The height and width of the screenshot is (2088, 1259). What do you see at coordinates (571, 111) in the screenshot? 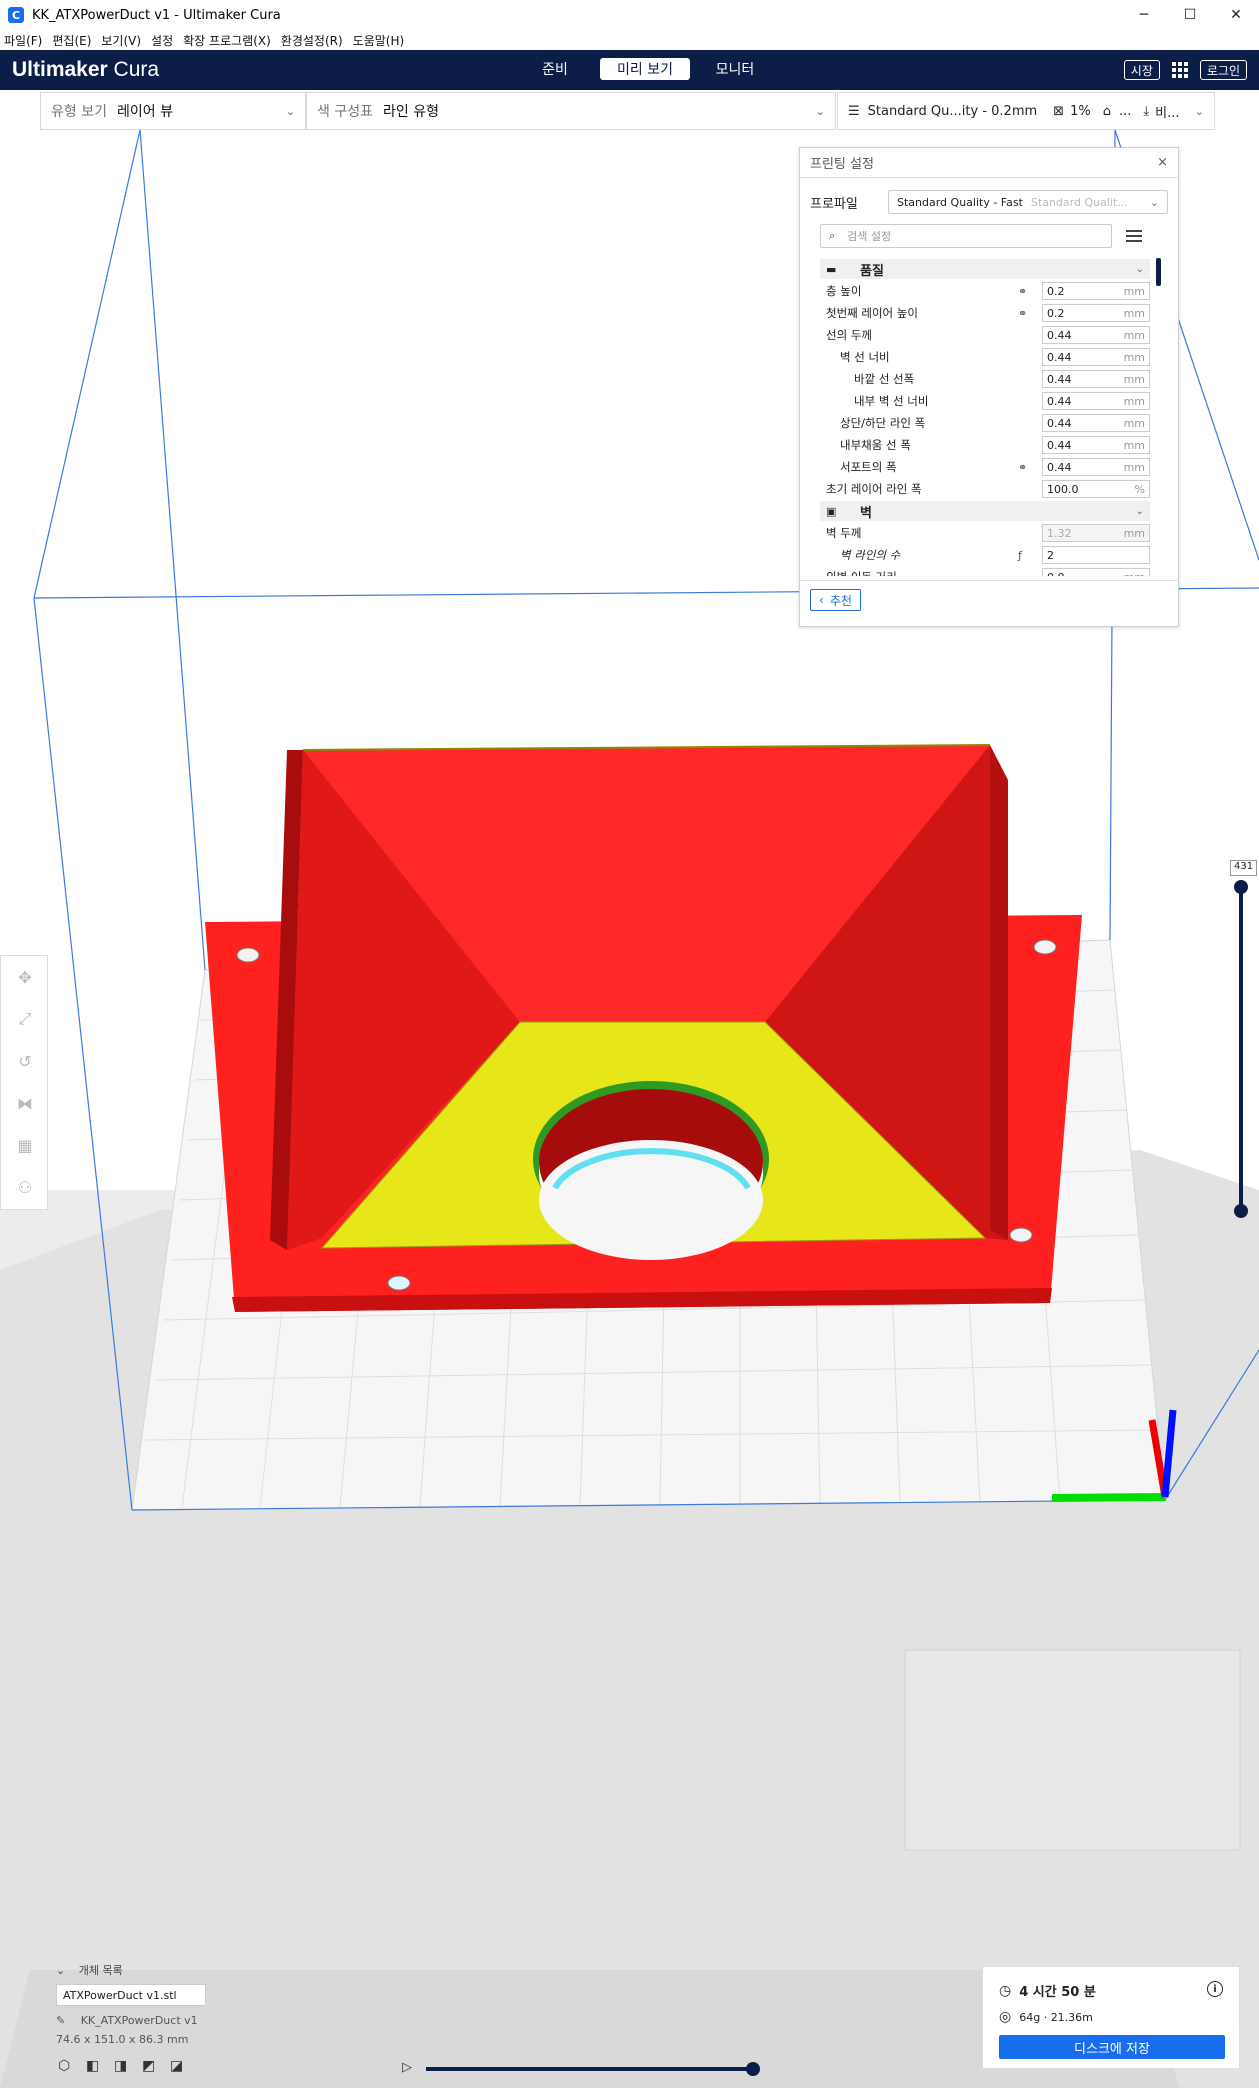
I see `color-scheme-dropdown: 색 구성표 라인 유형 ⌄` at bounding box center [571, 111].